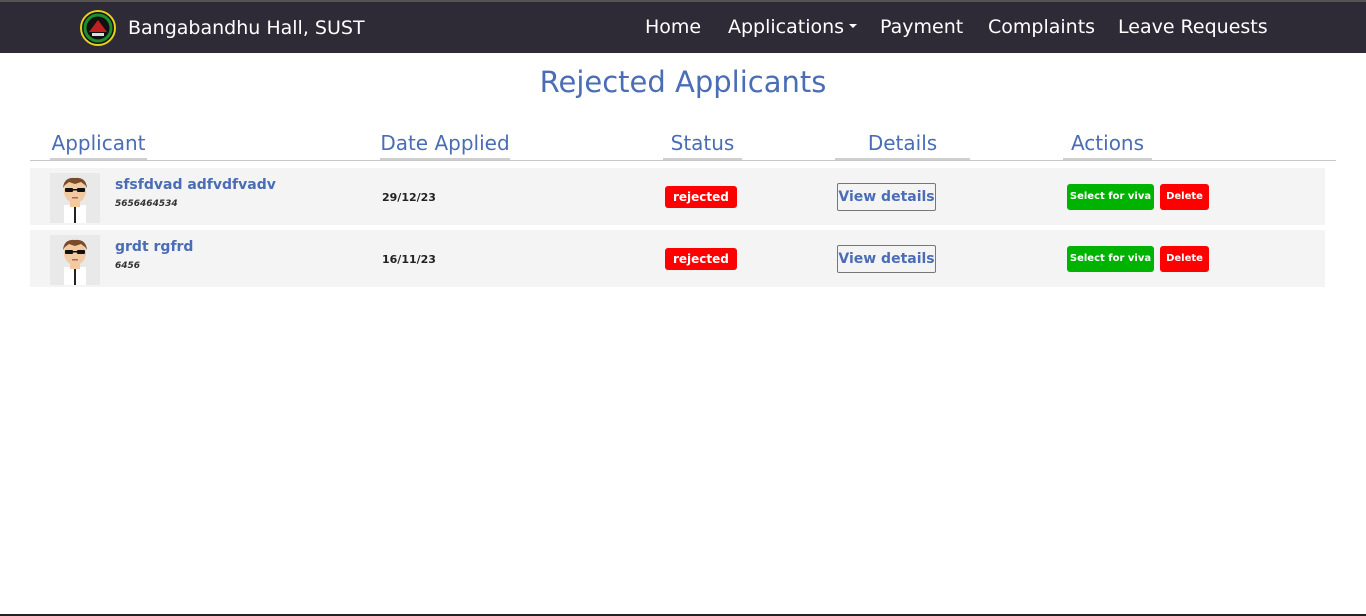  I want to click on column-header-date-applied: Date Applied, so click(445, 145).